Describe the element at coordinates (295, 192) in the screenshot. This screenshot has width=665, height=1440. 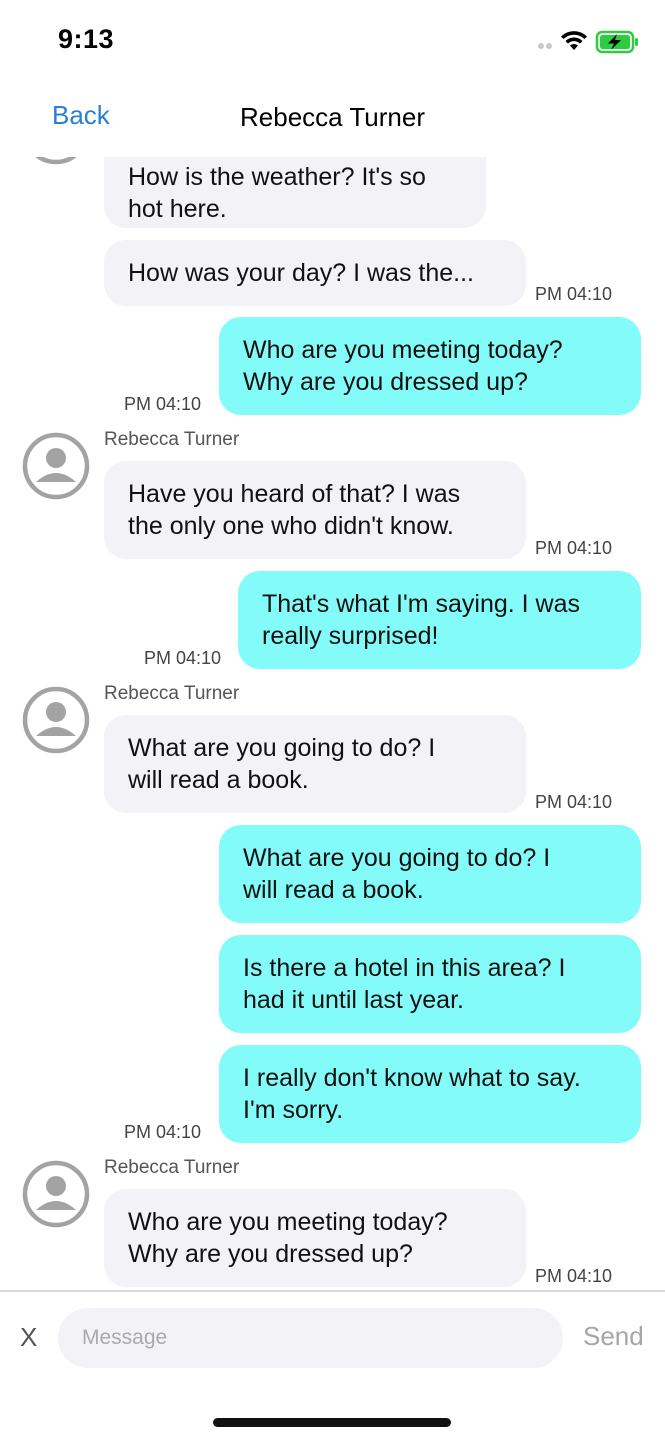
I see `incoming-message-bubble: How is the weather? It's so hot here.` at that location.